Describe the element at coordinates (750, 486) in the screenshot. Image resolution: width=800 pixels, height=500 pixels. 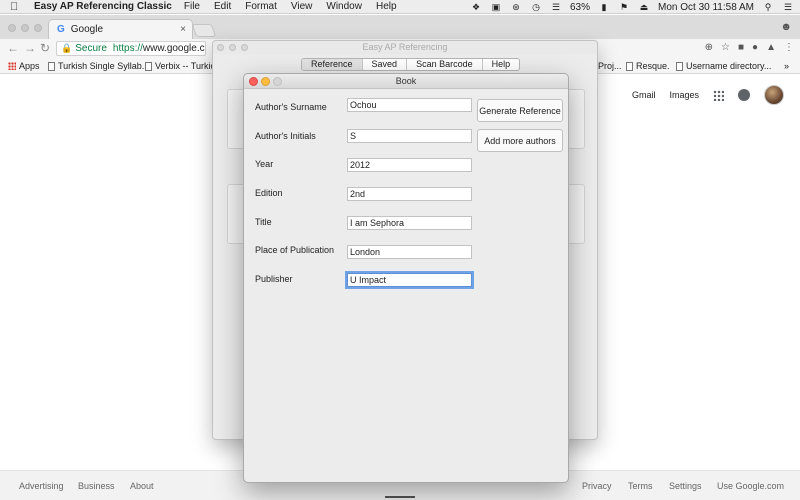
I see `footer-use-google-link: Use Google.com` at that location.